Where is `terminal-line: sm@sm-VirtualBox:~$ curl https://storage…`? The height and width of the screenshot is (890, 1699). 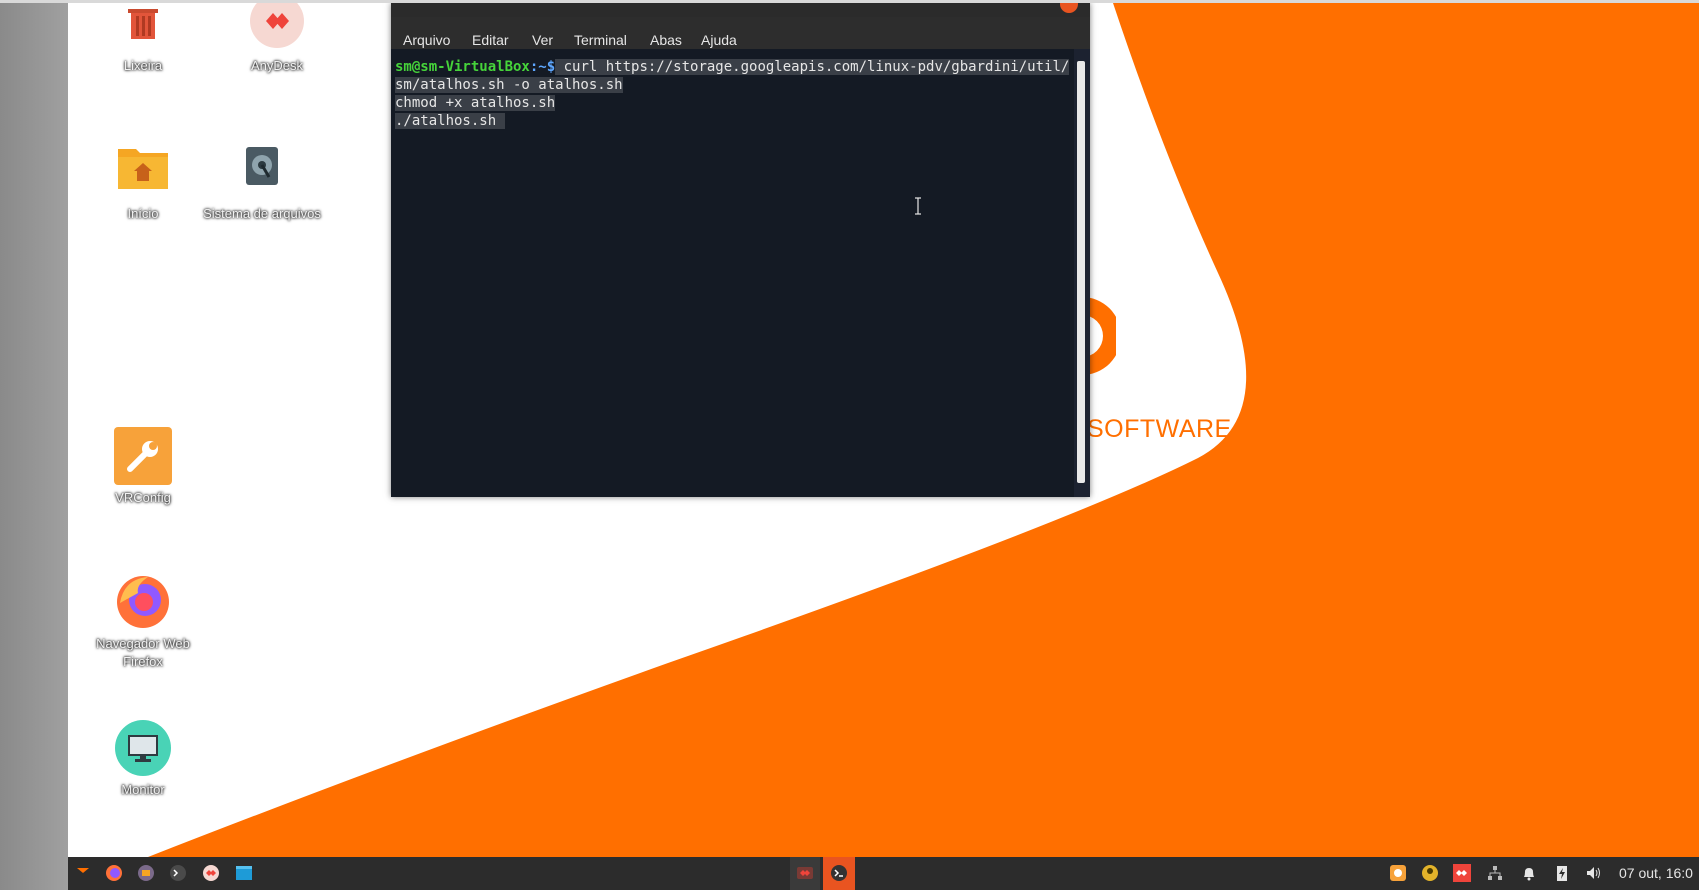 terminal-line: sm@sm-VirtualBox:~$ curl https://storage… is located at coordinates (732, 67).